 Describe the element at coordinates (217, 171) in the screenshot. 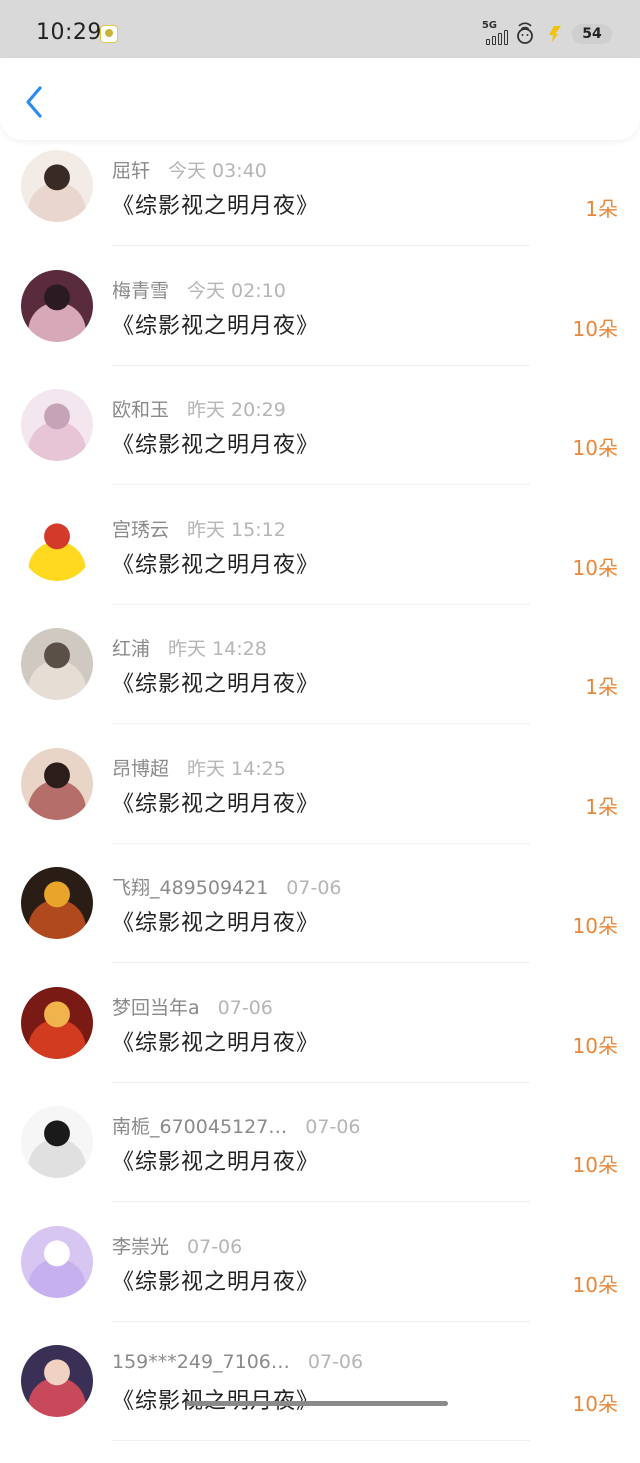

I see `timestamp: 今天 03:40` at that location.